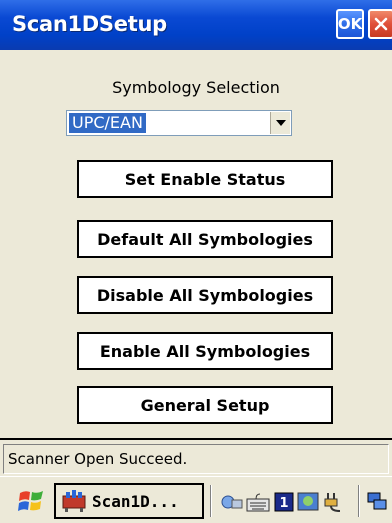 Image resolution: width=392 pixels, height=523 pixels. I want to click on scanner-app-icon, so click(74, 501).